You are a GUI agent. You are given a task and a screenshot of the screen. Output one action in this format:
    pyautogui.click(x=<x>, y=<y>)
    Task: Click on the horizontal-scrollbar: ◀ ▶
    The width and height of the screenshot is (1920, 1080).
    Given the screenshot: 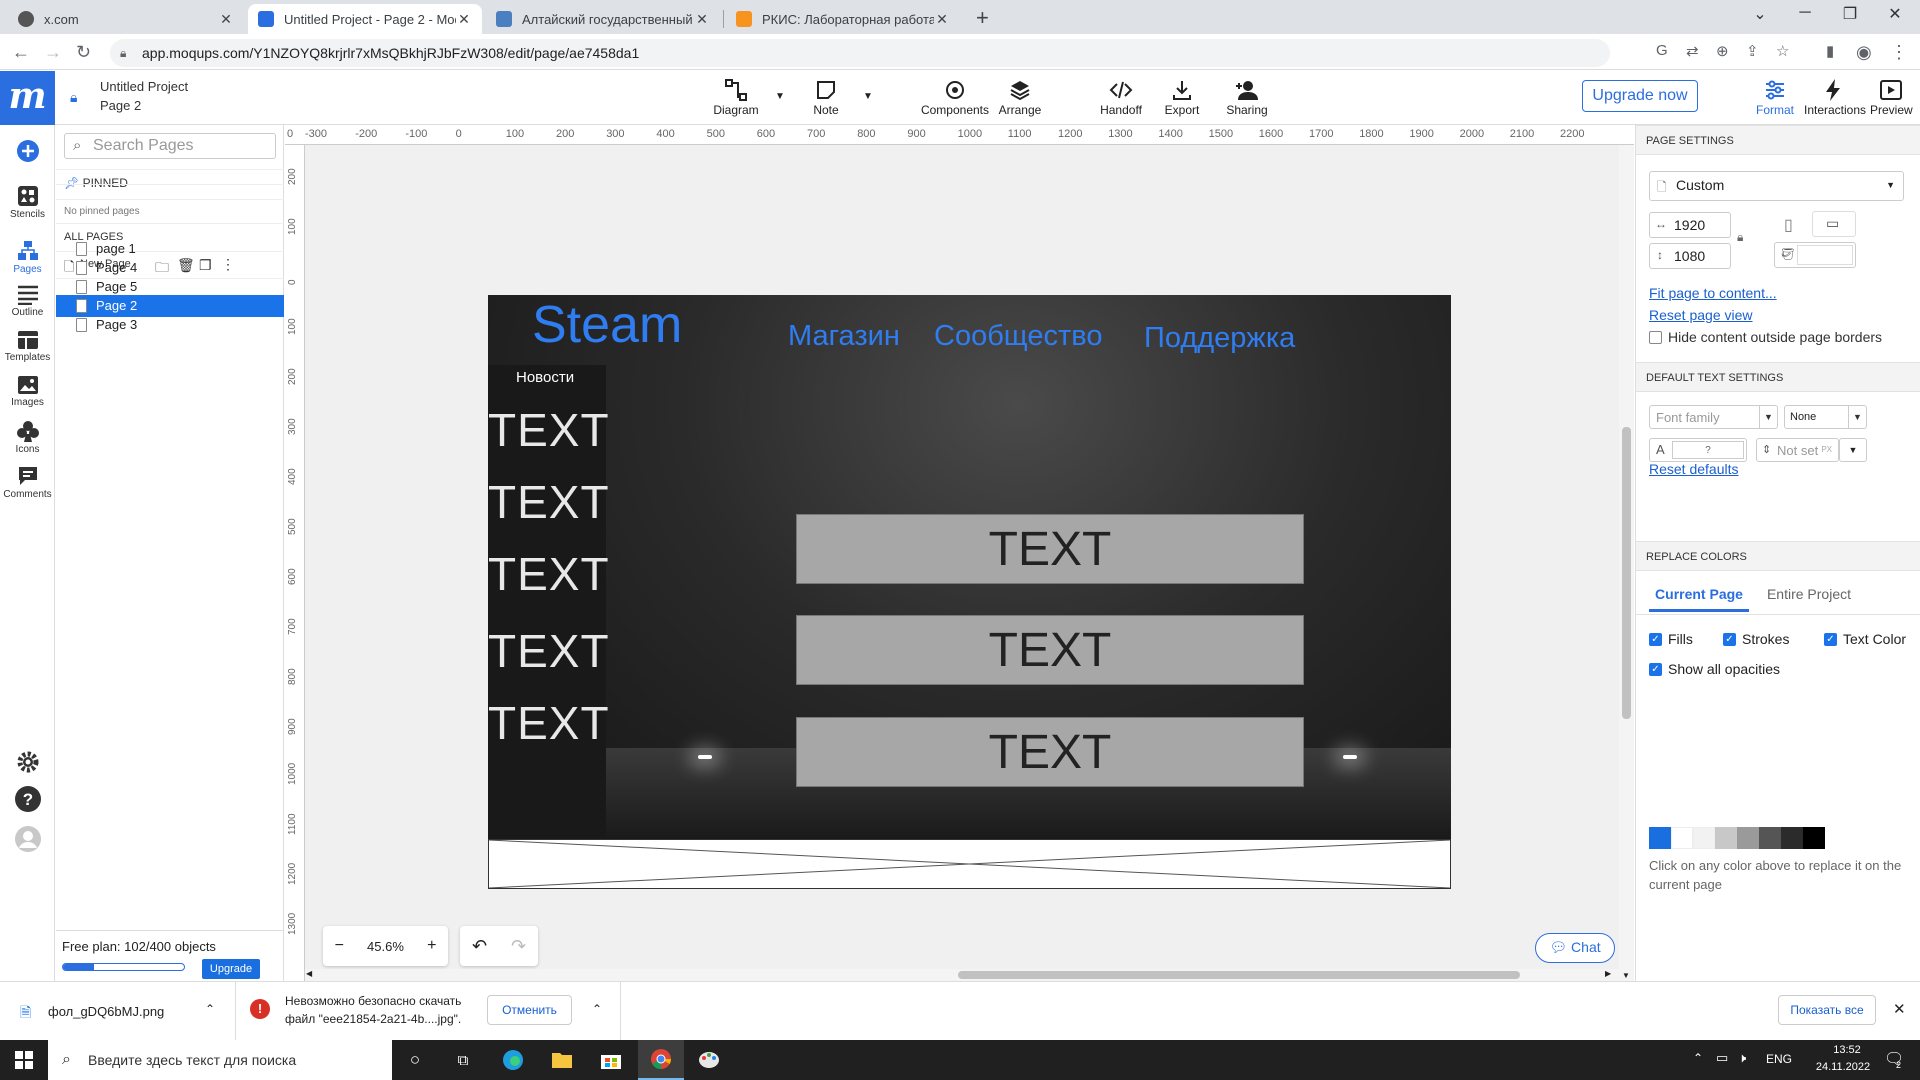 What is the action you would take?
    pyautogui.click(x=962, y=975)
    